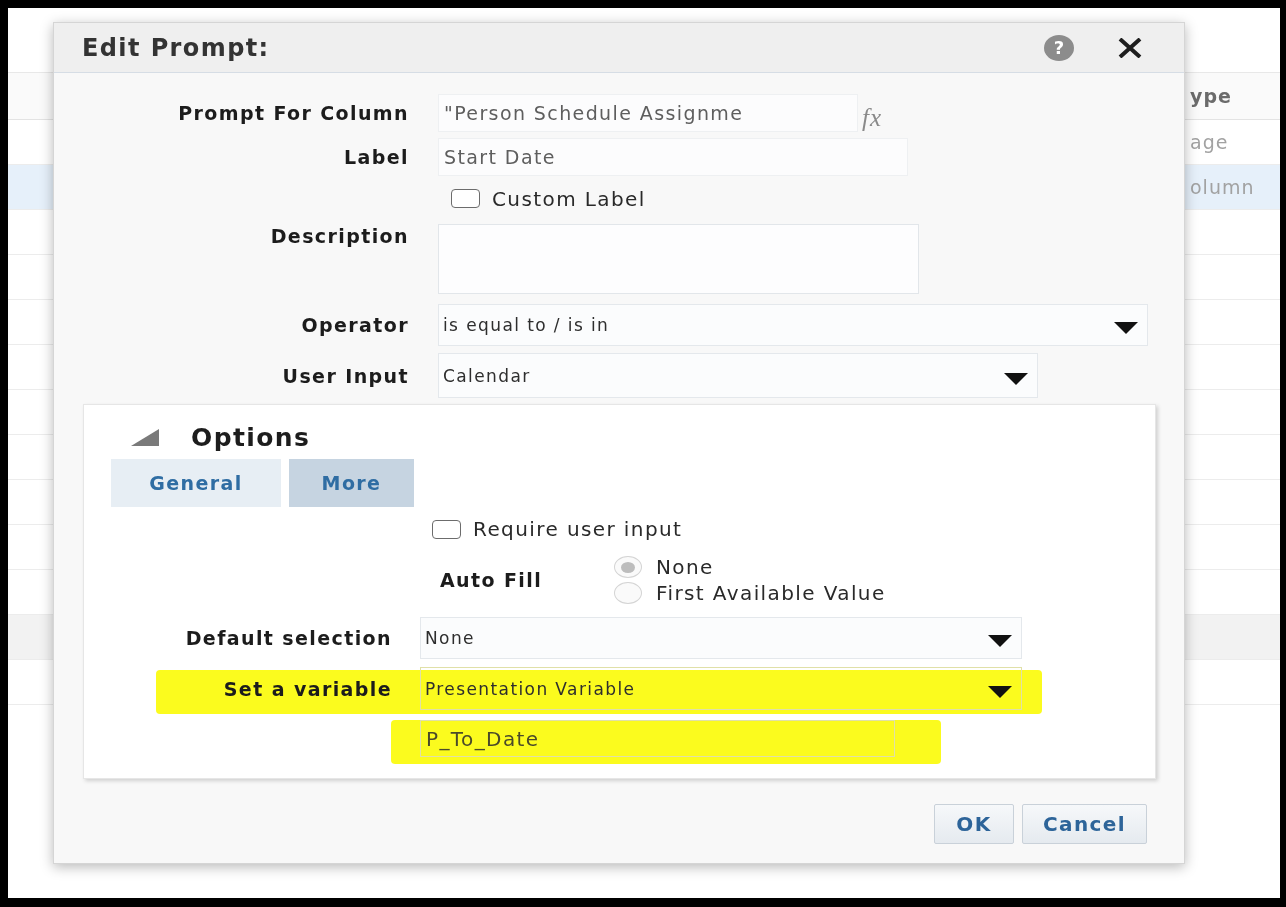 The image size is (1286, 907). Describe the element at coordinates (1211, 96) in the screenshot. I see `column-header: ype` at that location.